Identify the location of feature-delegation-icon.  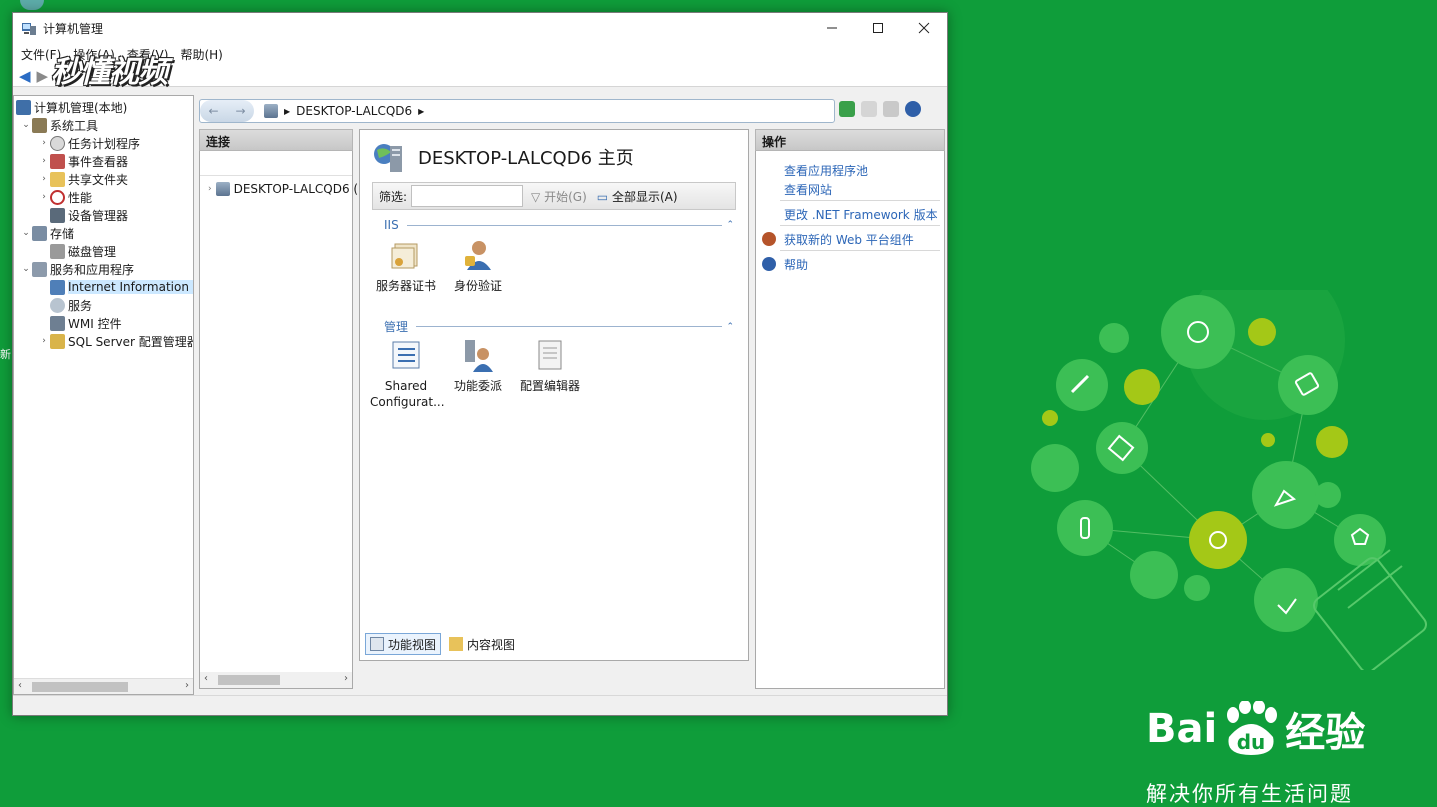
(478, 355).